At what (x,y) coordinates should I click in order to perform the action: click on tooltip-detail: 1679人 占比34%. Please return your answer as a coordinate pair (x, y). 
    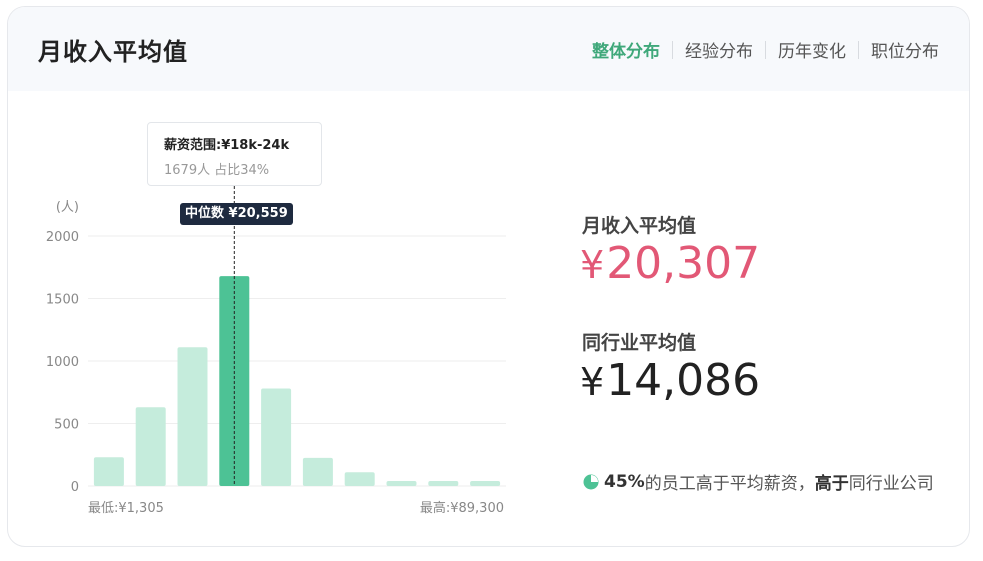
    Looking at the image, I should click on (217, 170).